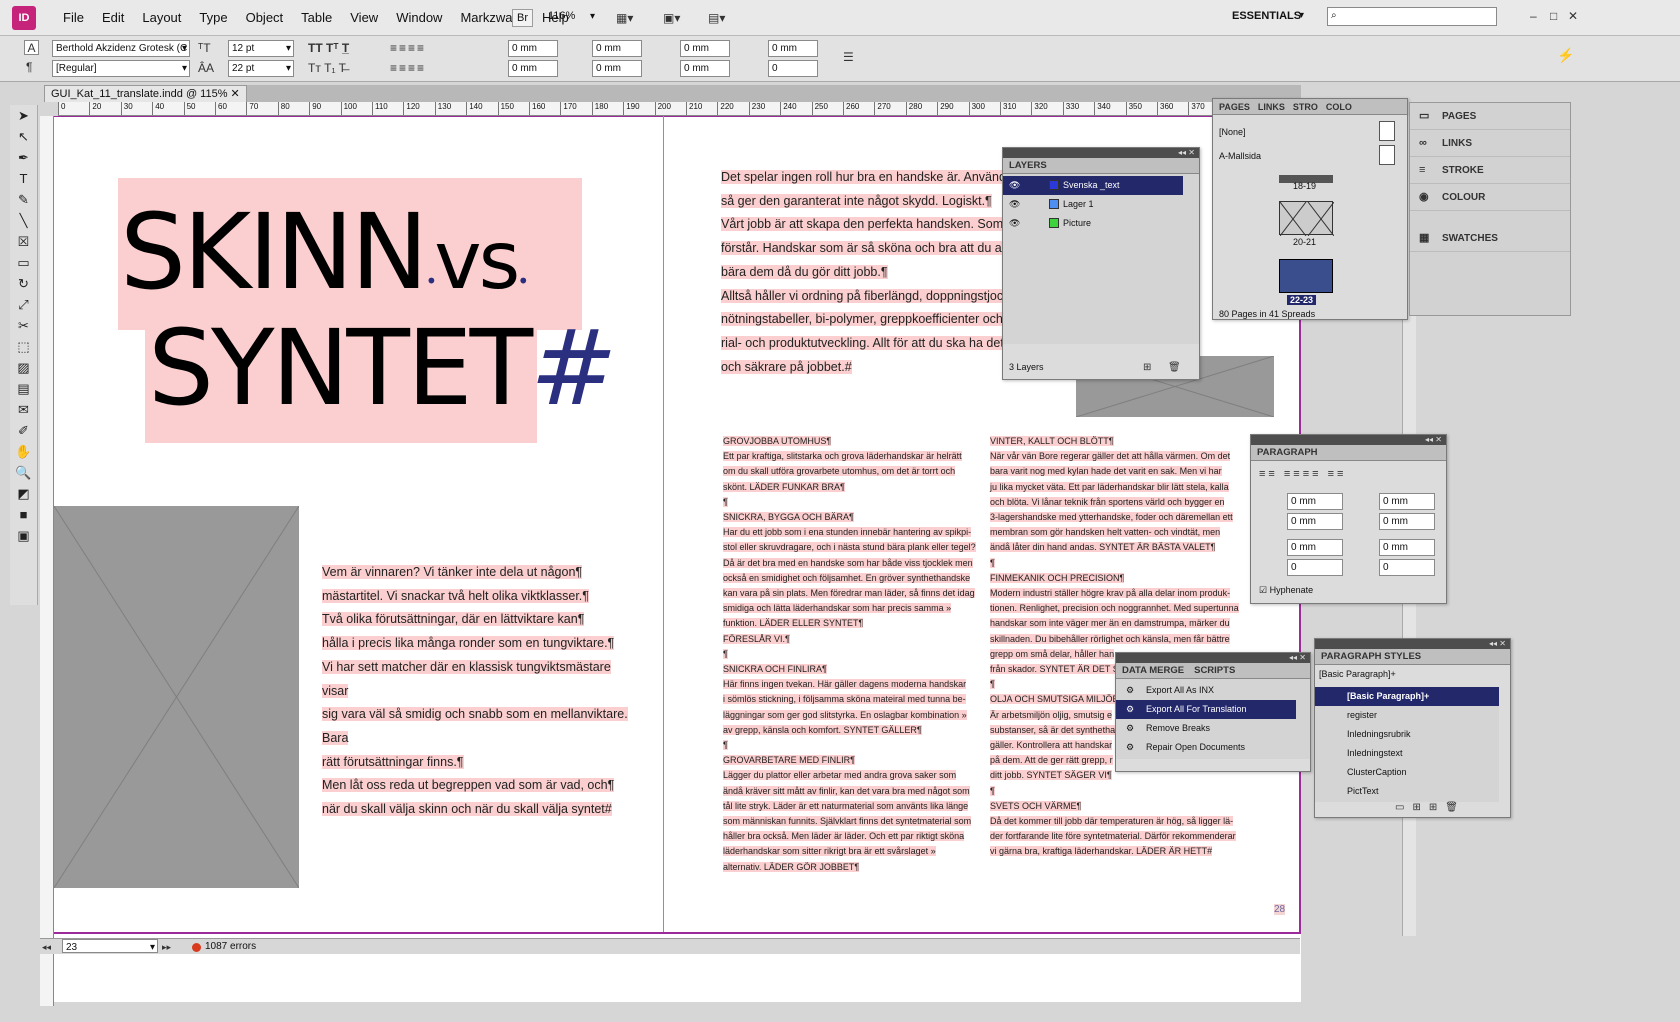 The image size is (1680, 1022). Describe the element at coordinates (46, 947) in the screenshot. I see `first-page-icon: ◂◂` at that location.